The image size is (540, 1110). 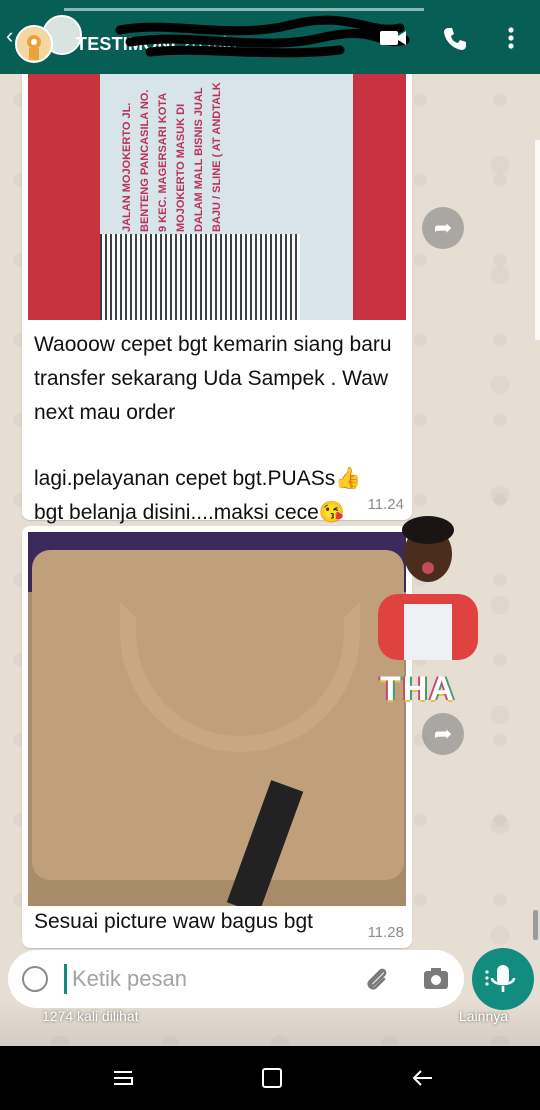 I want to click on mic-icon, so click(x=500, y=978).